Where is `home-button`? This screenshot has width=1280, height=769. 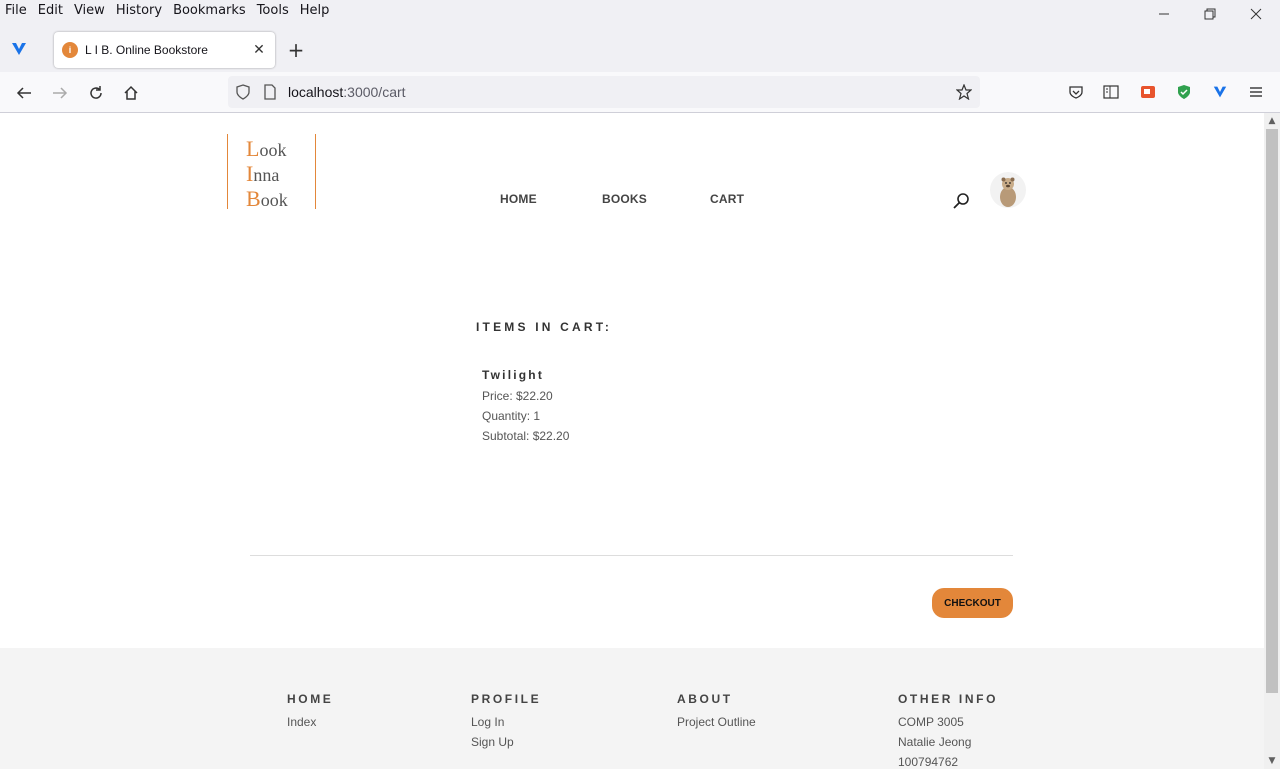
home-button is located at coordinates (131, 93).